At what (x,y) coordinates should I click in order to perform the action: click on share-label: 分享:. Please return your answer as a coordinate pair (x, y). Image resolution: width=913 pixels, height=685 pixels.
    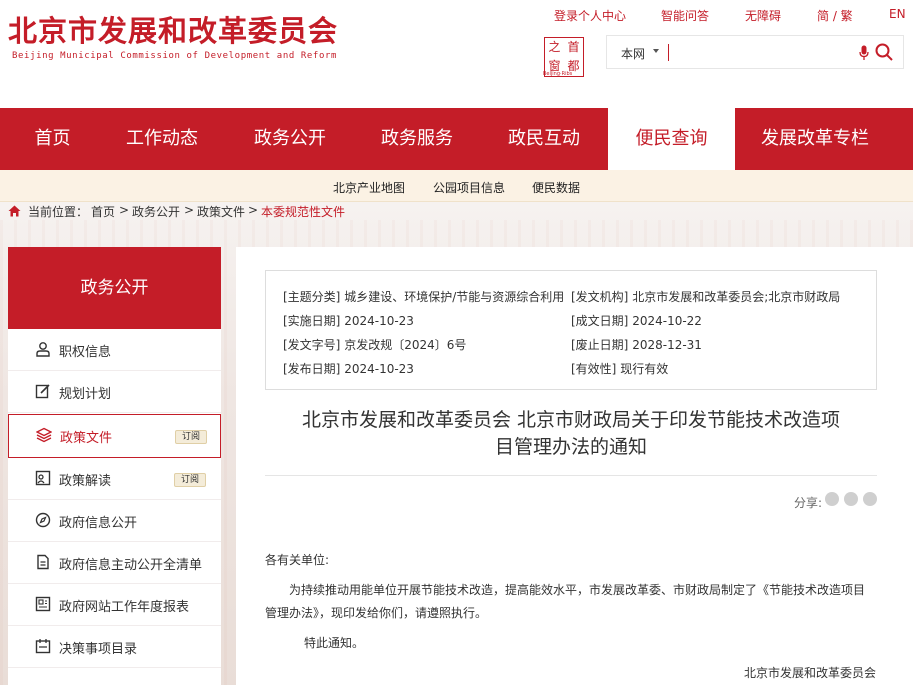
    Looking at the image, I should click on (808, 503).